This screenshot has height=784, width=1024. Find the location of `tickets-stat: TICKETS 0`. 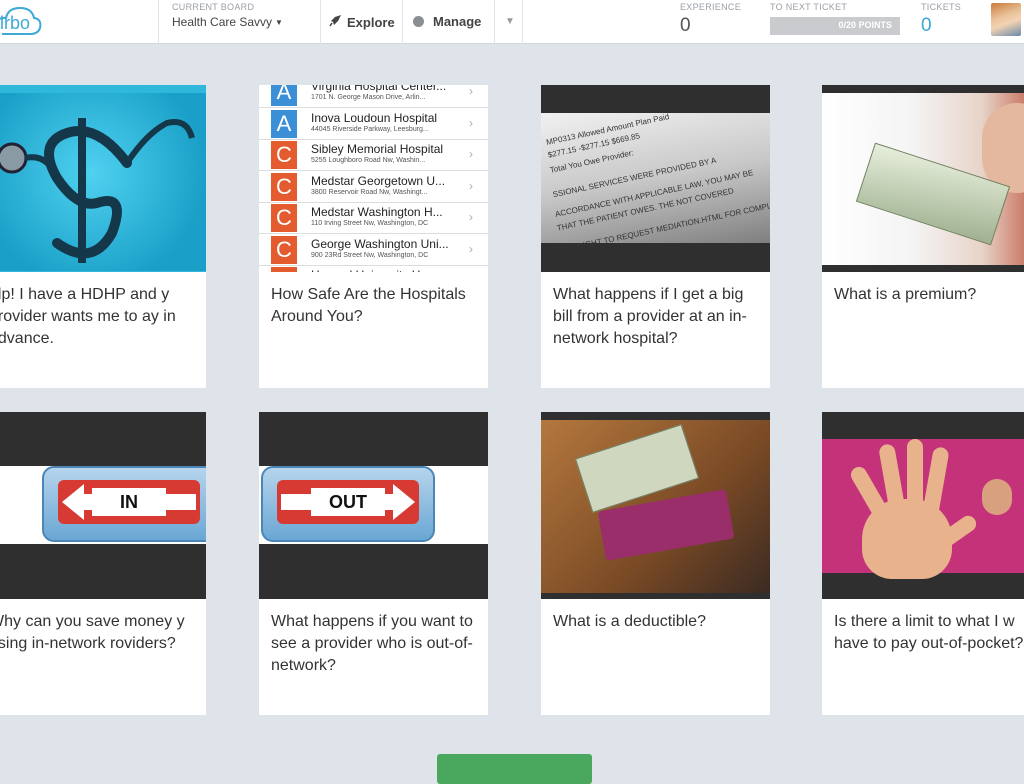

tickets-stat: TICKETS 0 is located at coordinates (941, 19).